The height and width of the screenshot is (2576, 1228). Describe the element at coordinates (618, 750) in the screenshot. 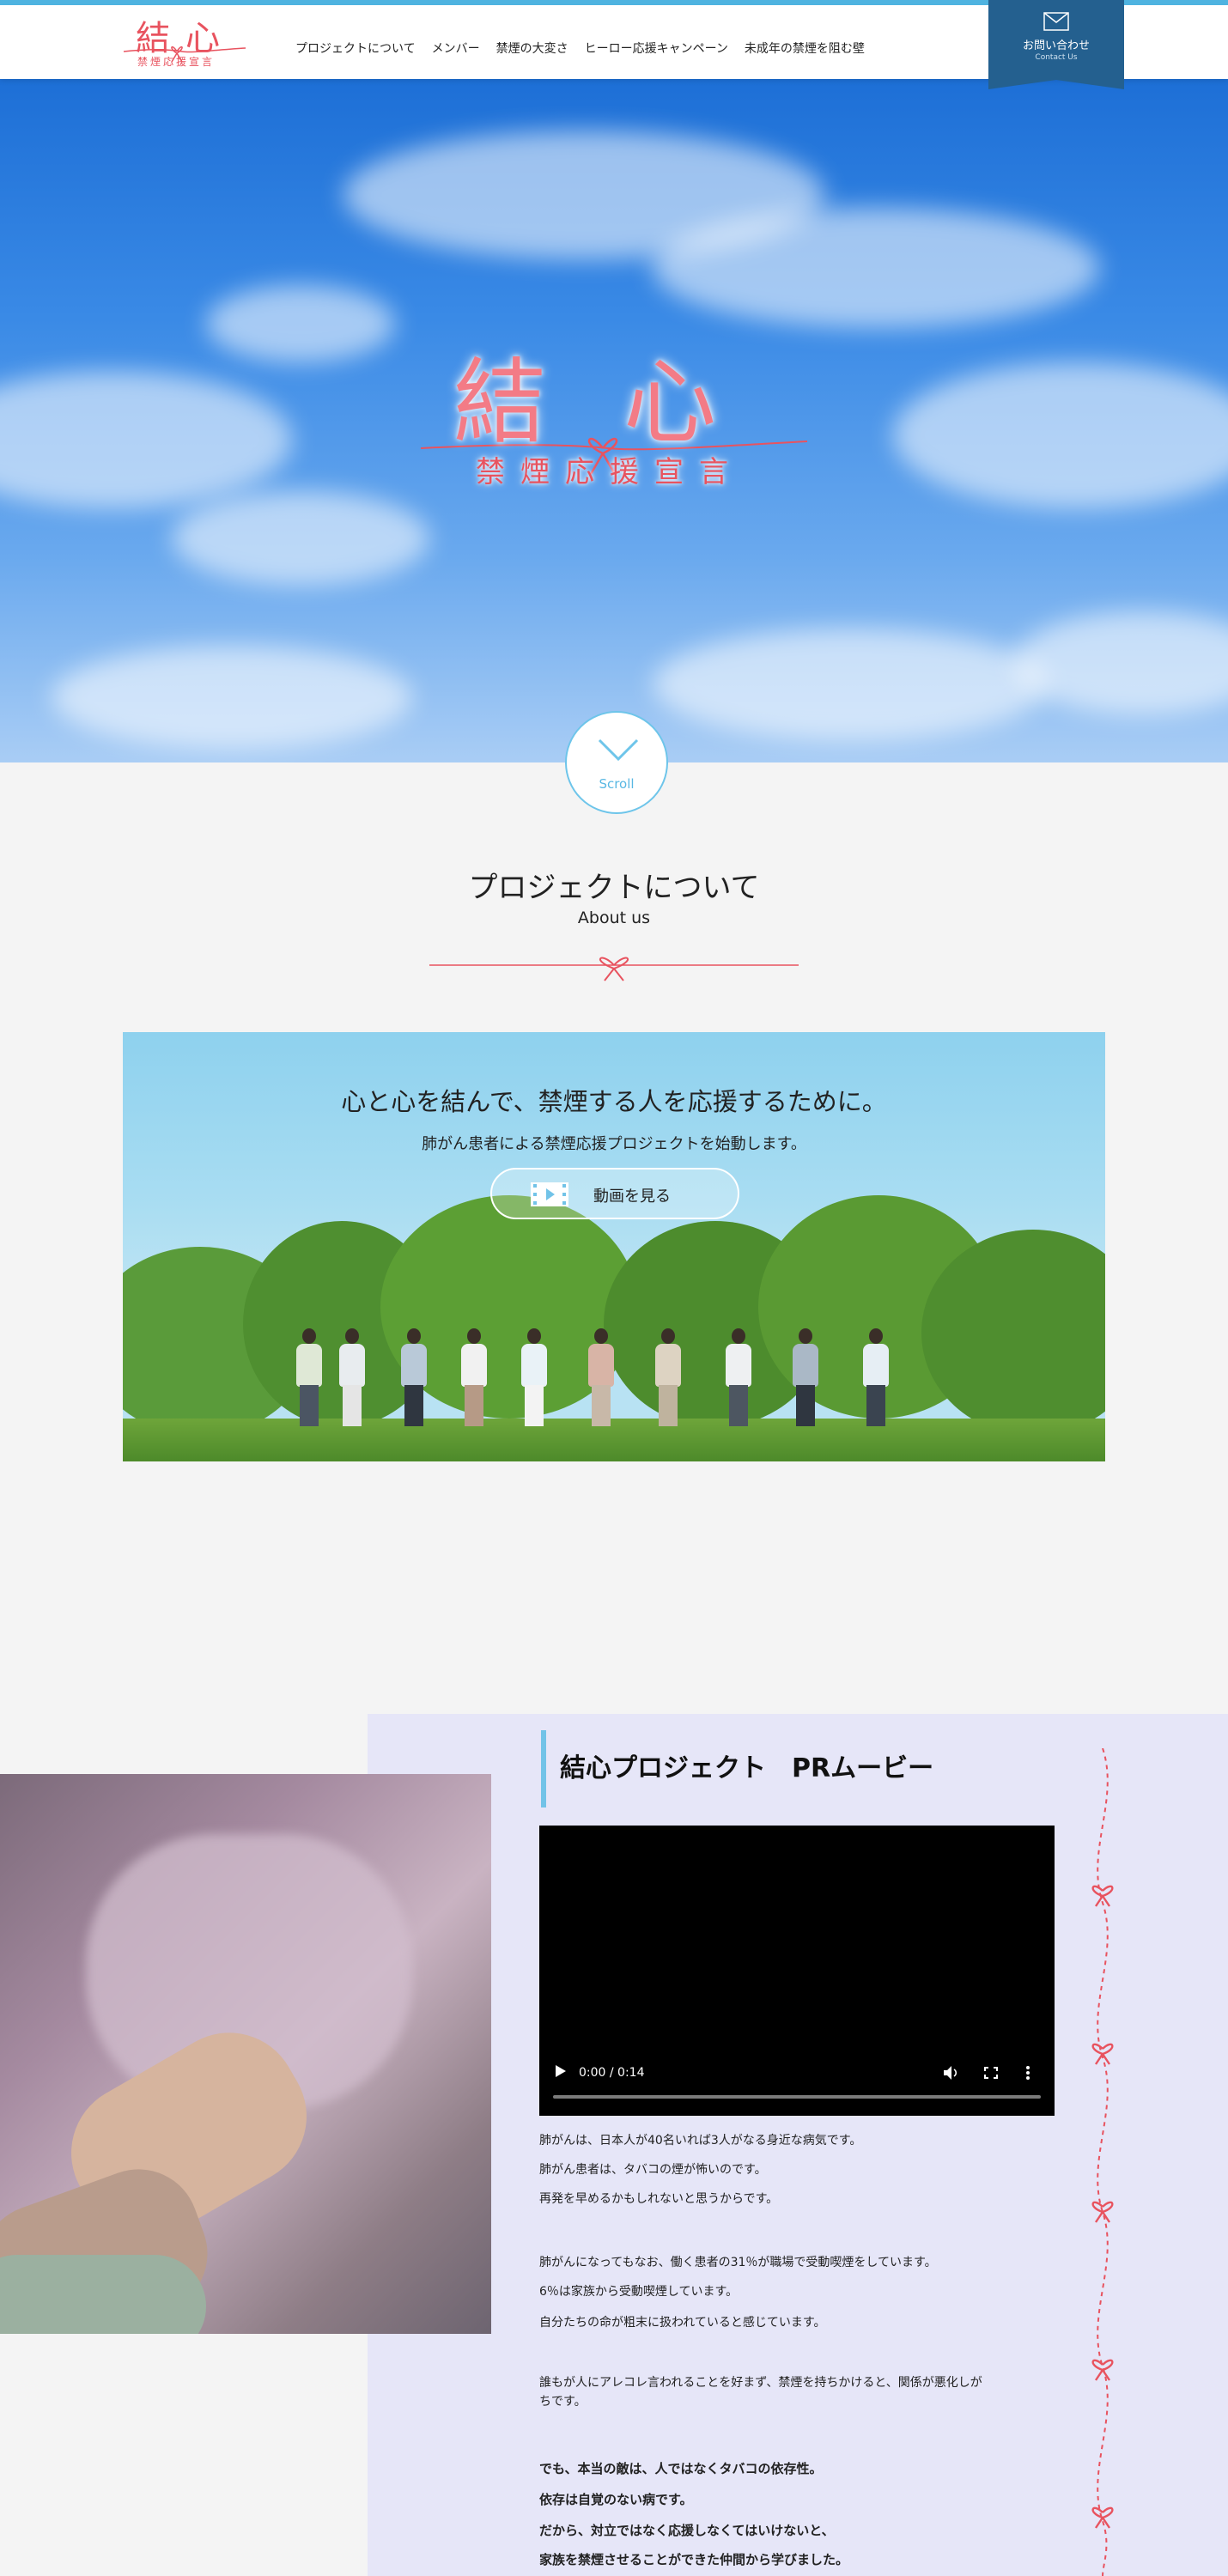

I see `chevron-down-icon` at that location.